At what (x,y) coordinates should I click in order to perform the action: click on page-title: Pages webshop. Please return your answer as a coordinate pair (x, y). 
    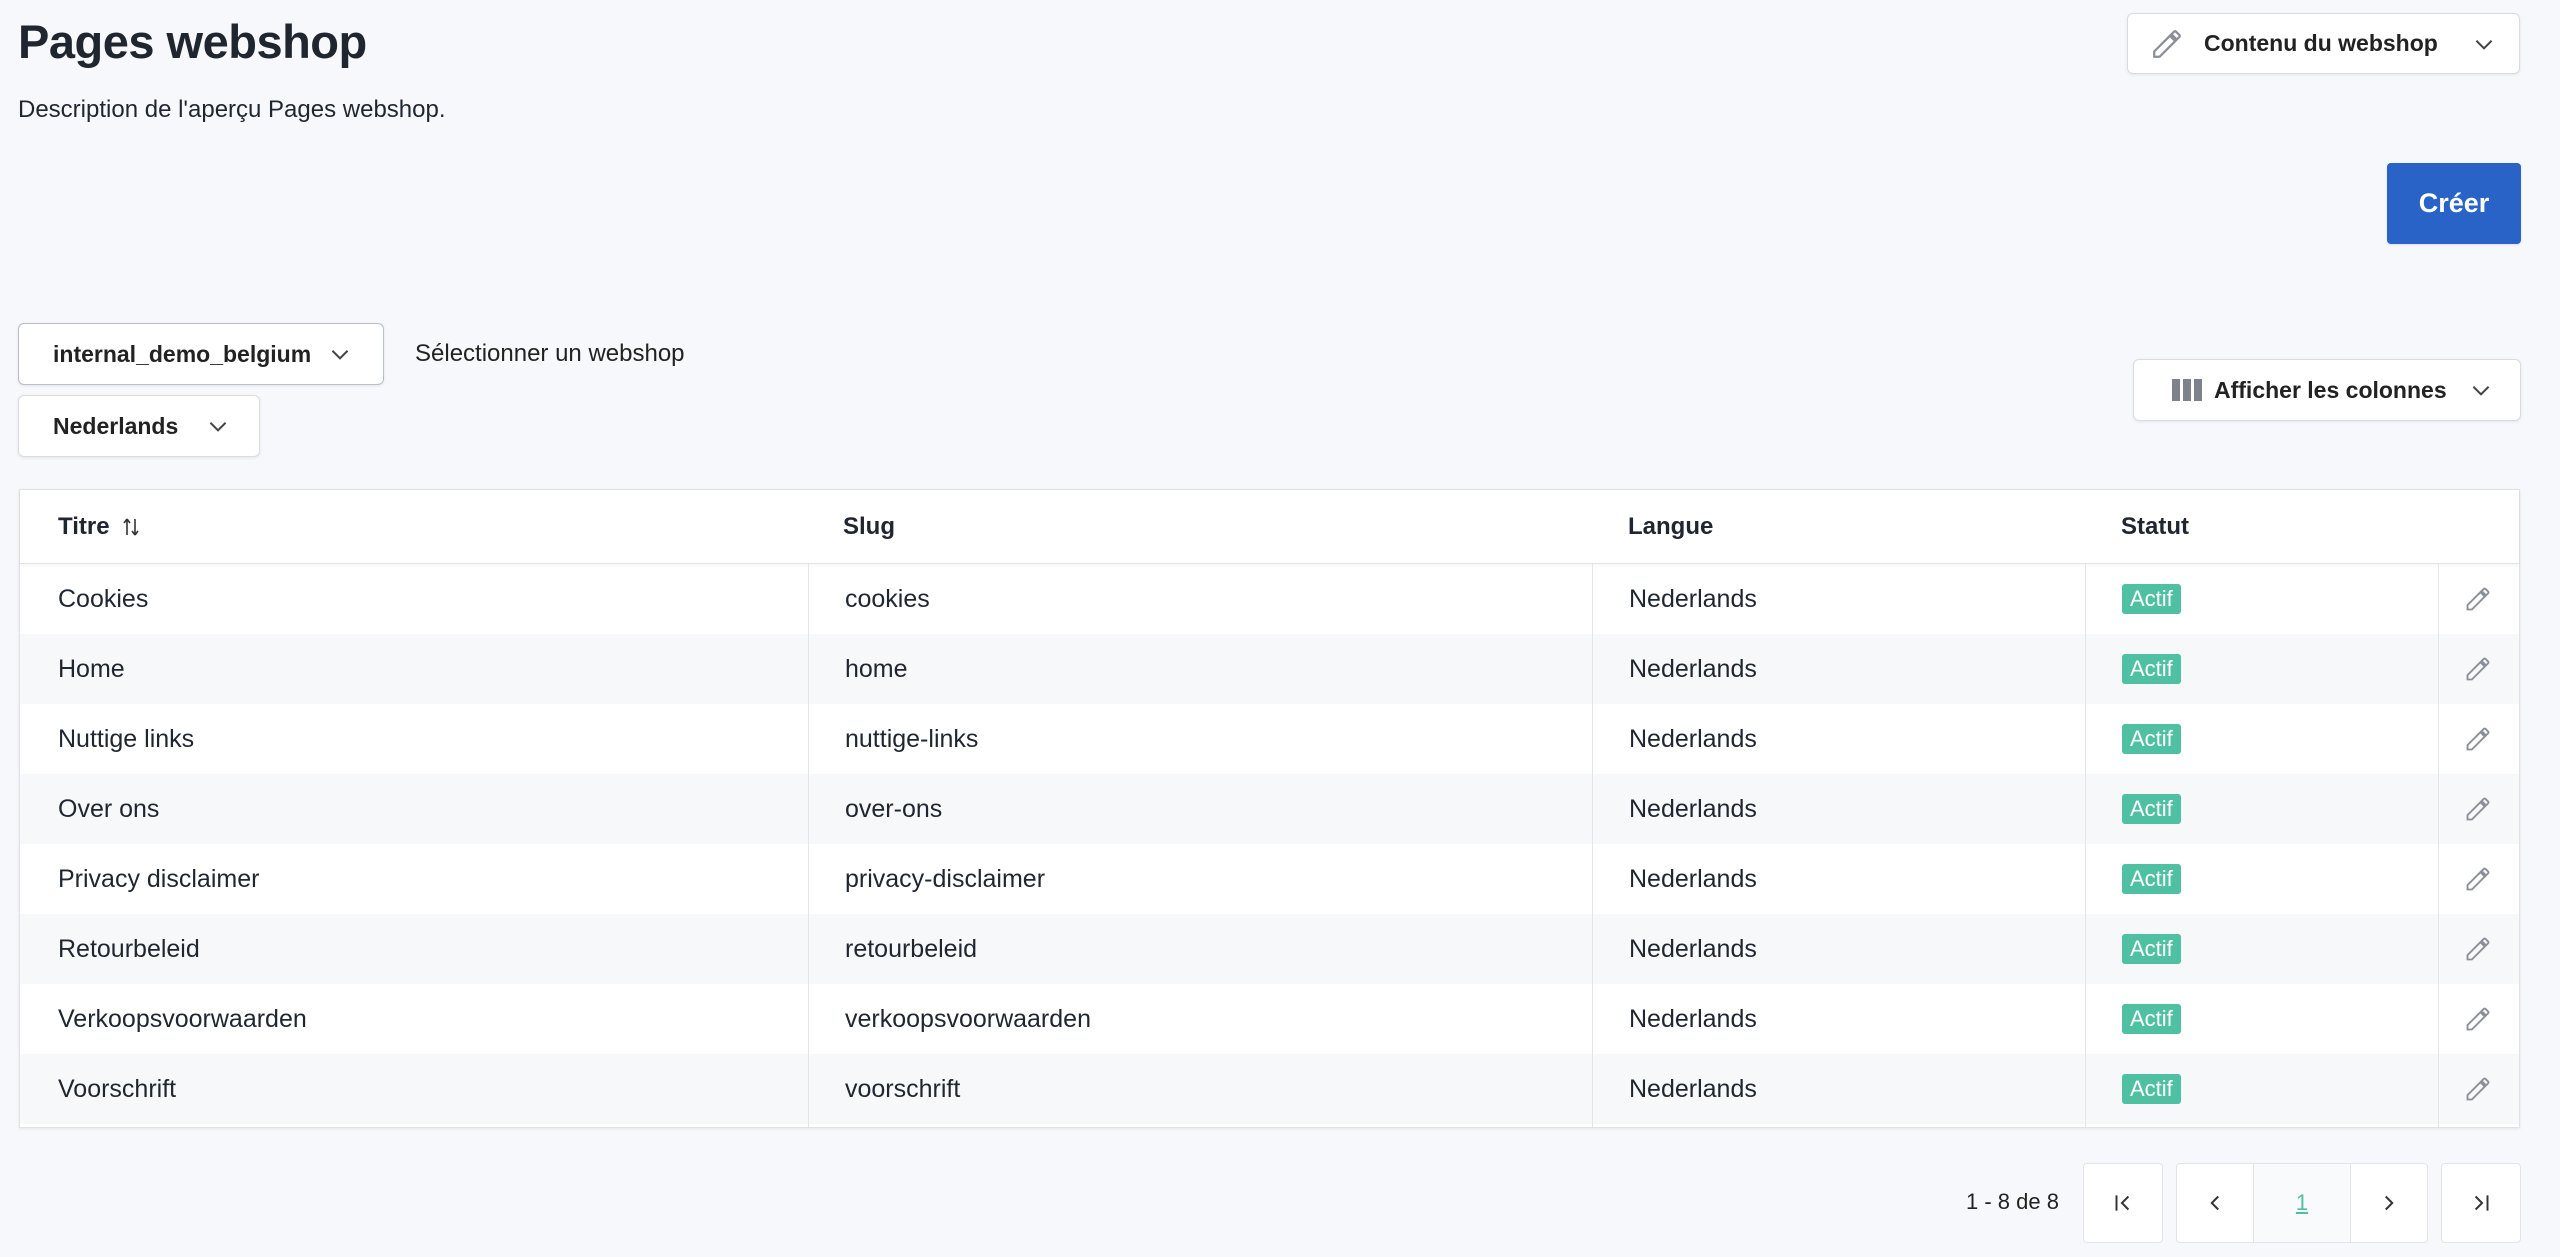
    Looking at the image, I should click on (192, 41).